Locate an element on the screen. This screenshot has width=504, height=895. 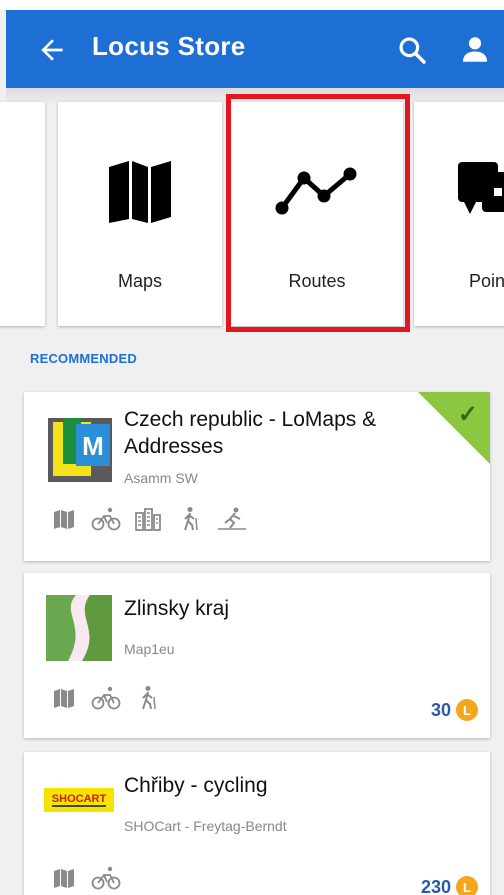
points-icon is located at coordinates (481, 188).